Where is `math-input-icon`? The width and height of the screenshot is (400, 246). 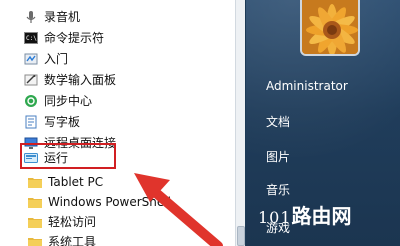
math-input-icon is located at coordinates (31, 80).